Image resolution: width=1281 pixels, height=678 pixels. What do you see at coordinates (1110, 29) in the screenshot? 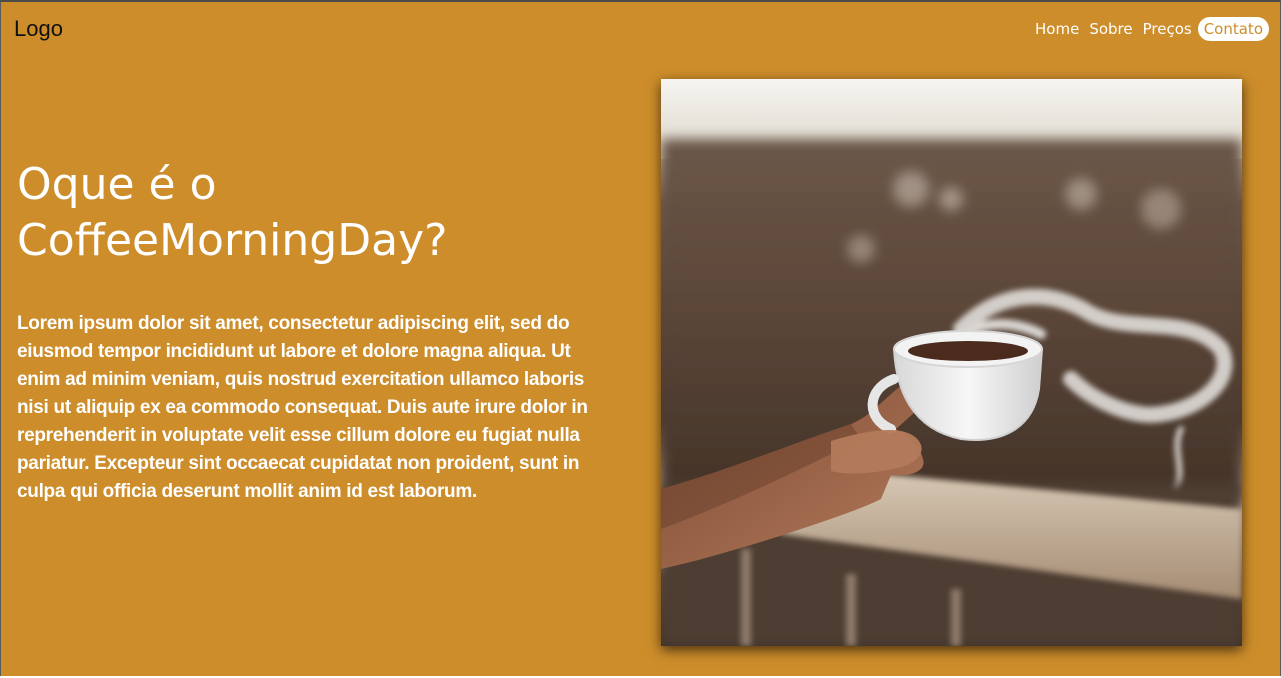
I see `nav-sobre: Sobre` at bounding box center [1110, 29].